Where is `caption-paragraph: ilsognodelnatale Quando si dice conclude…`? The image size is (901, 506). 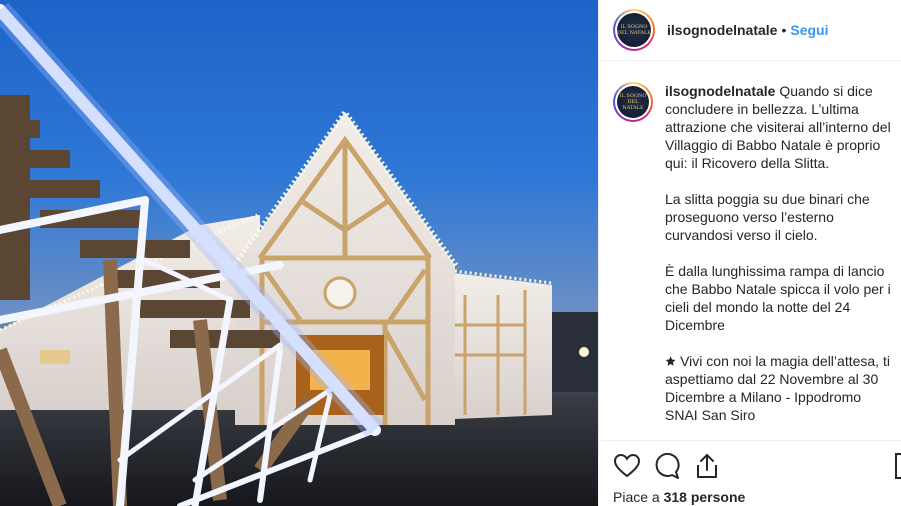
caption-paragraph: ilsognodelnatale Quando si dice conclude… is located at coordinates (778, 127).